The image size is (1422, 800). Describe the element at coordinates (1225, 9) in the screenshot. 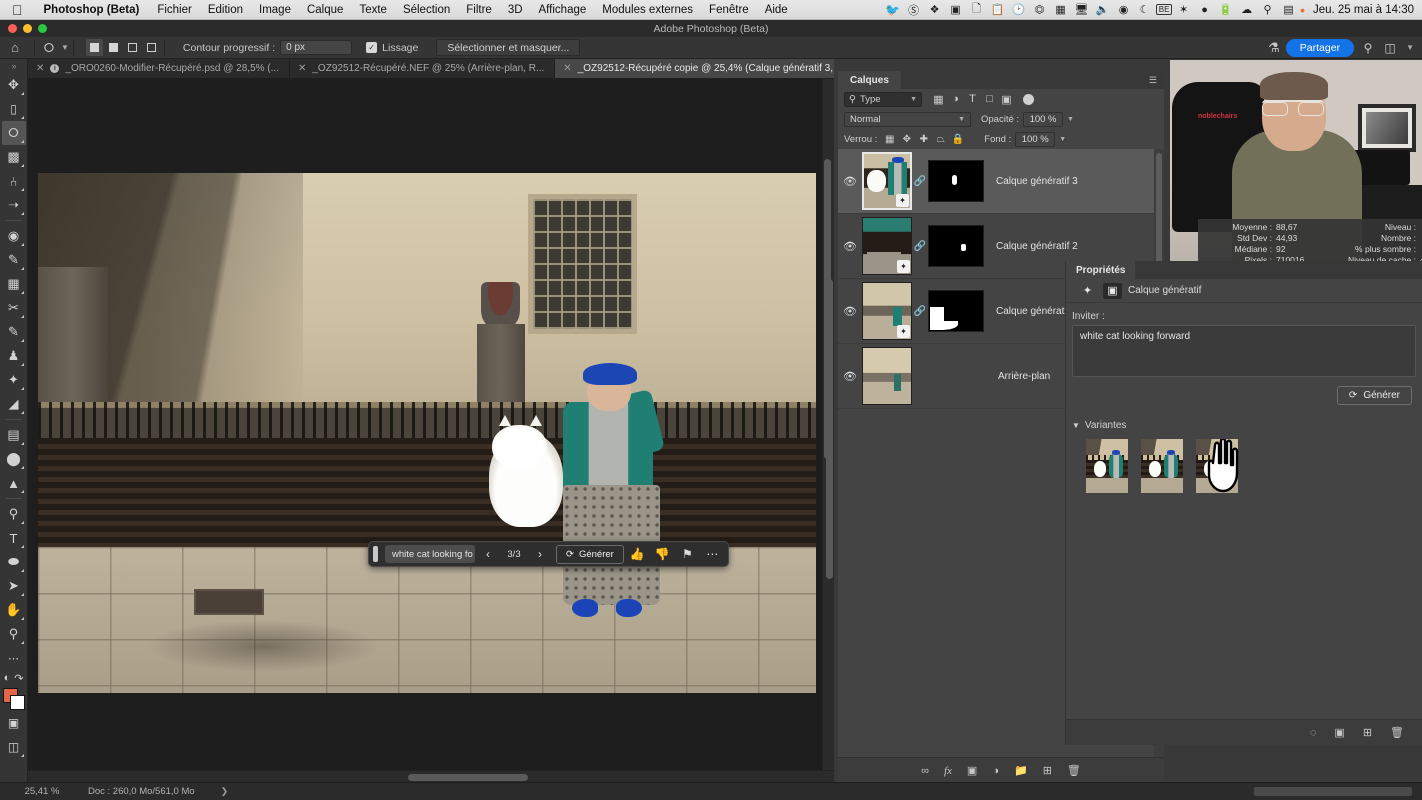

I see `battery-icon: 🔋` at that location.